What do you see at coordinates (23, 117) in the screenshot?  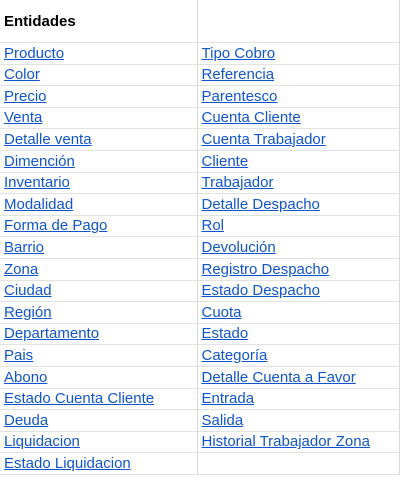 I see `entity-link: Venta` at bounding box center [23, 117].